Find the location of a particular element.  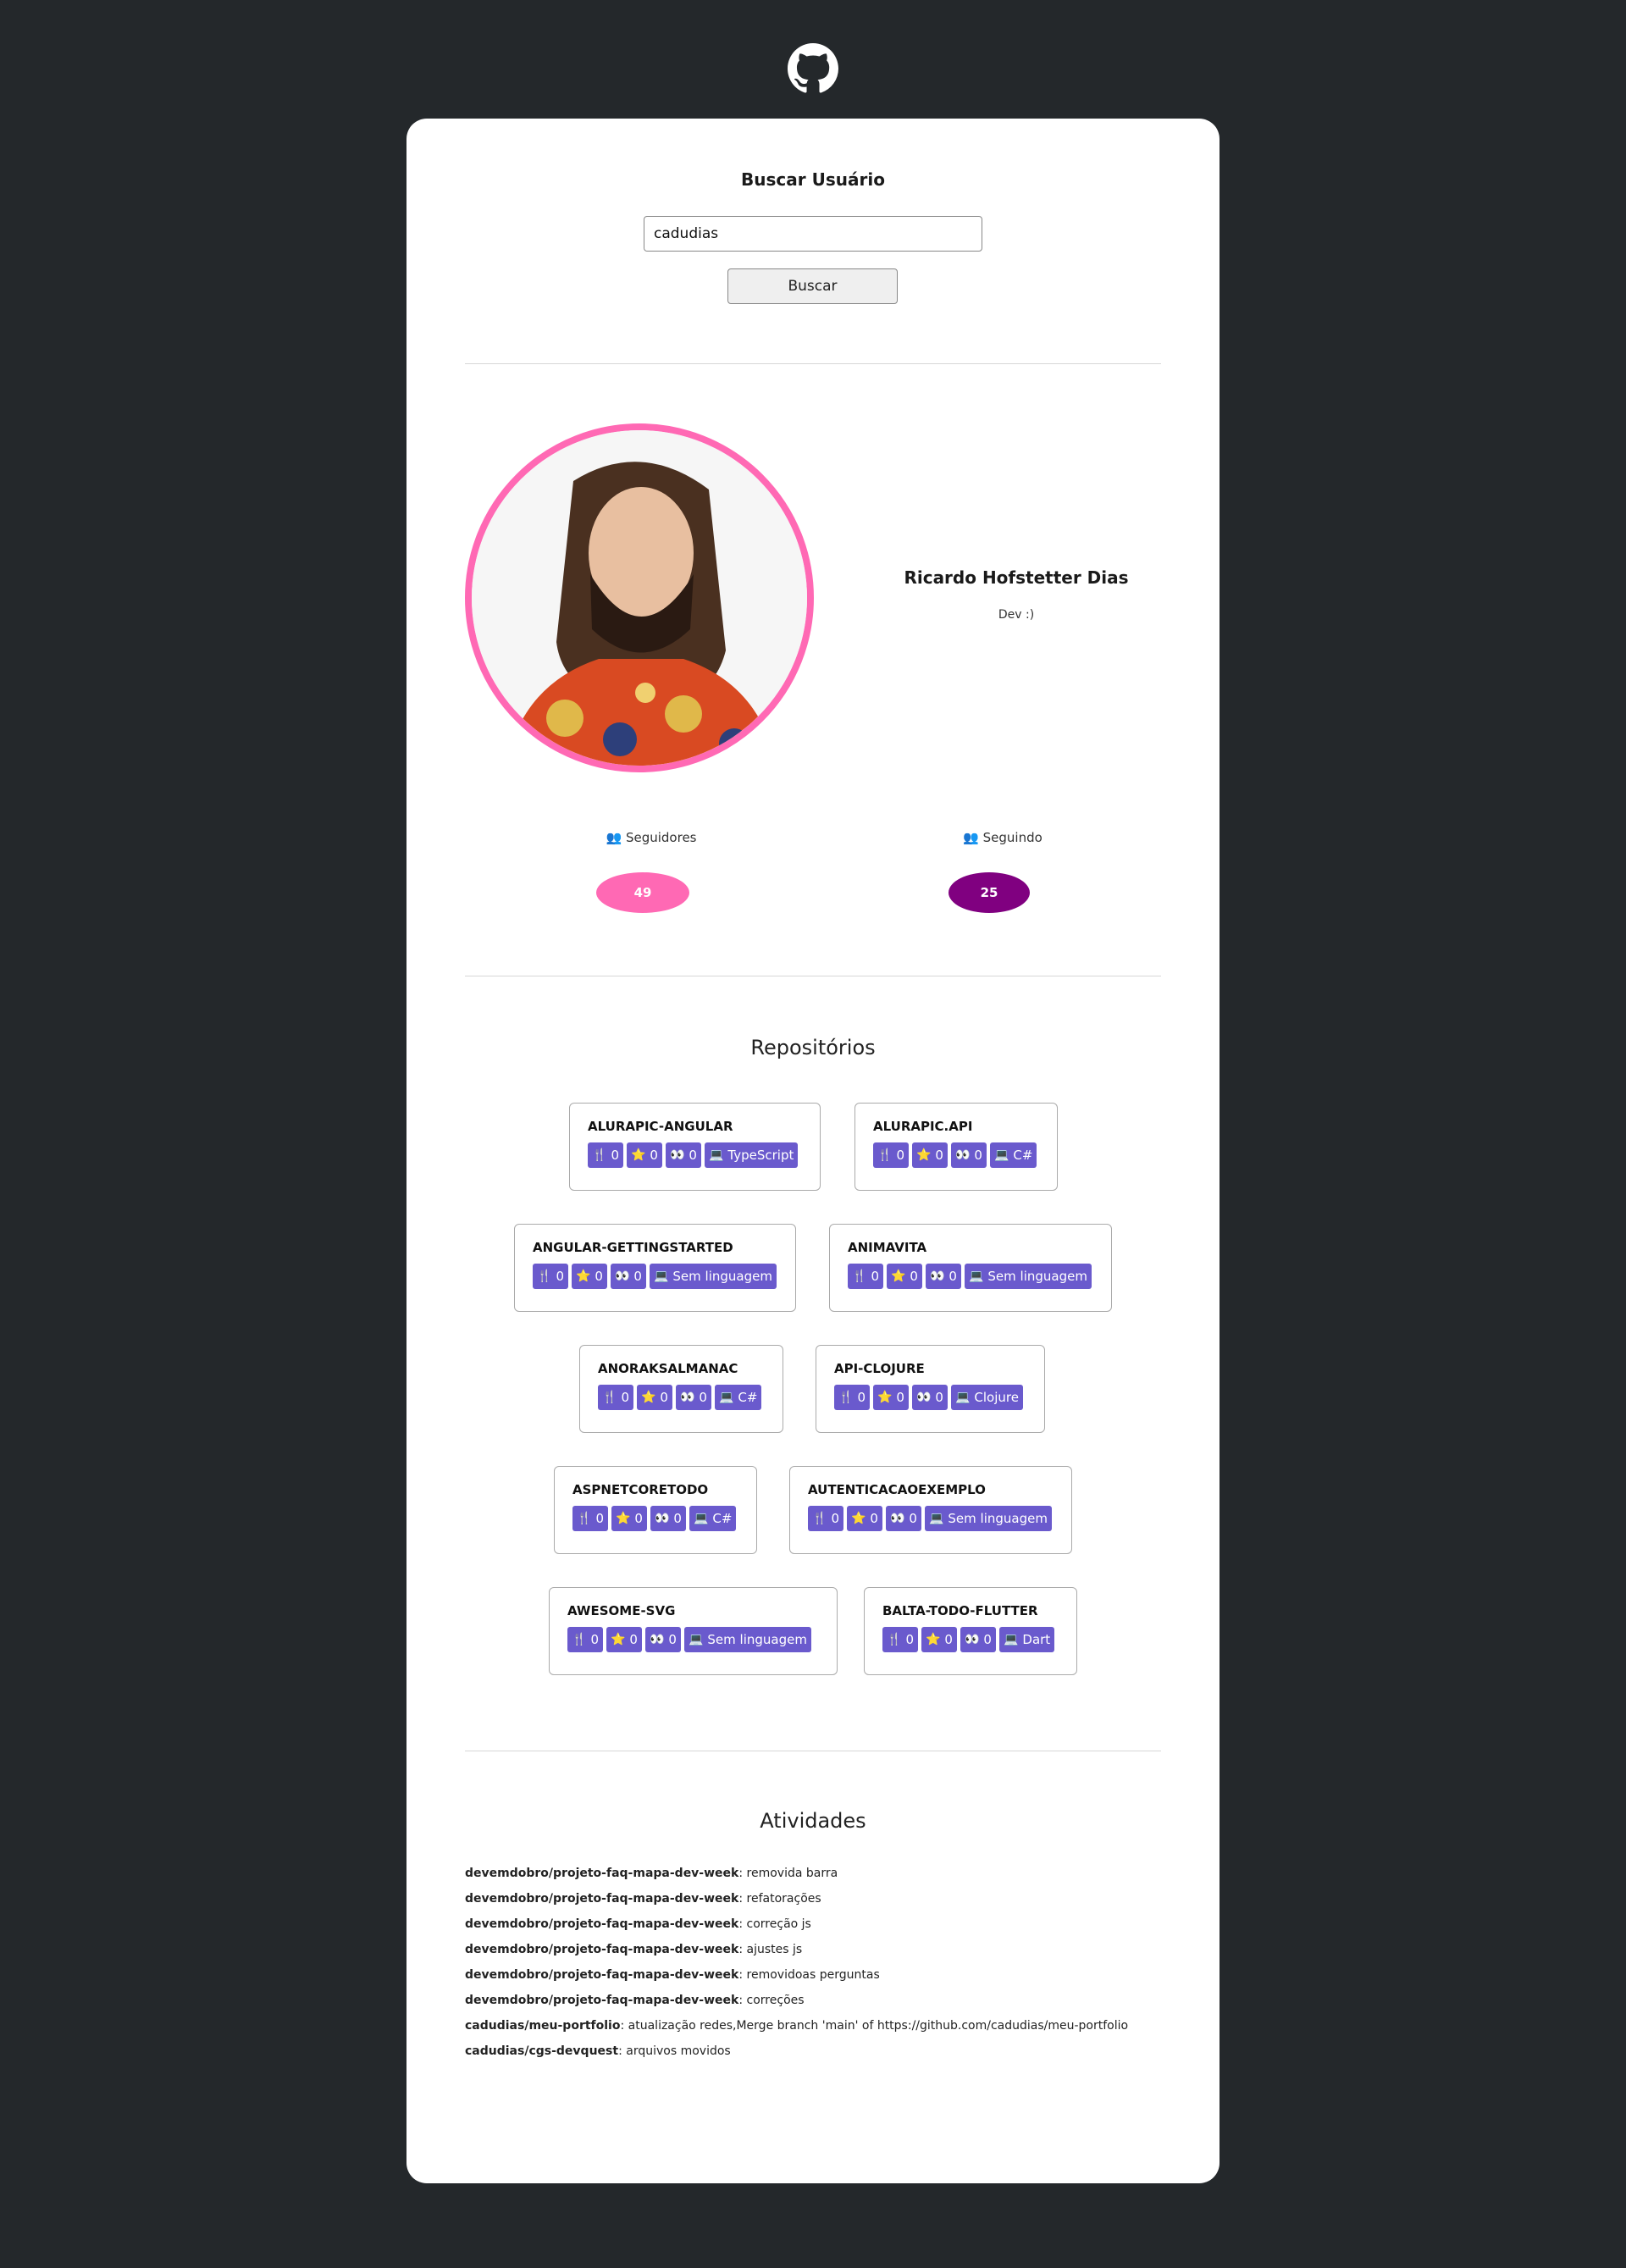

repo-card: ALURAPIC.API 🍴 0 ⭐ 0 👀 0 💻 C# is located at coordinates (956, 1147).